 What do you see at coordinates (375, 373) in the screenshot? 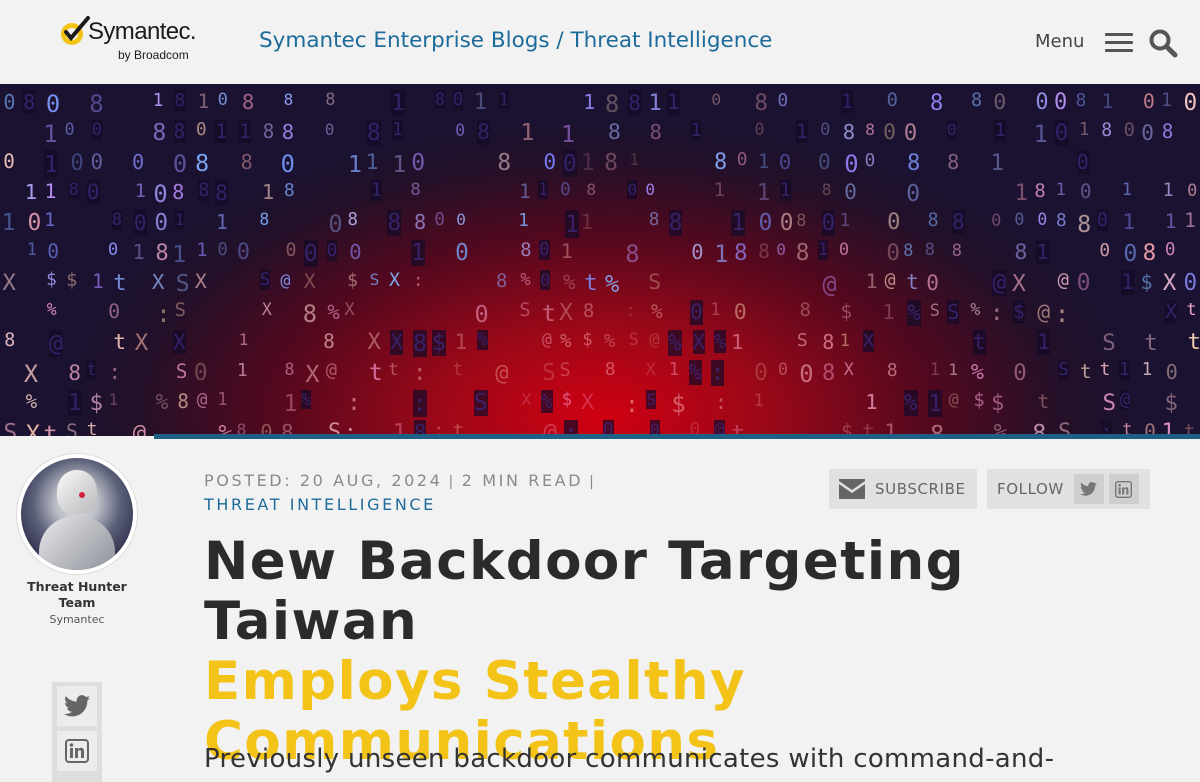
I see `binary-glyph: t` at bounding box center [375, 373].